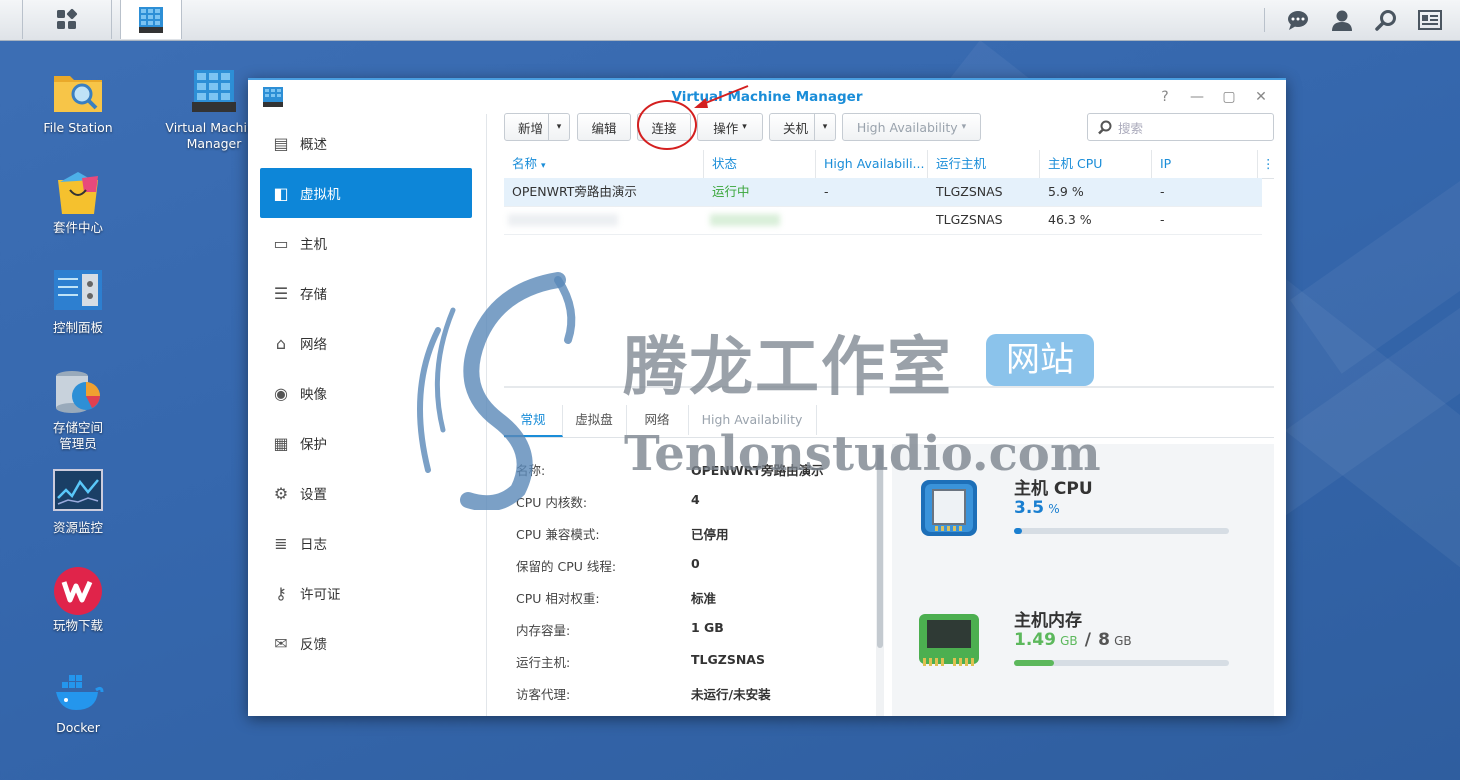 The width and height of the screenshot is (1460, 780). Describe the element at coordinates (752, 420) in the screenshot. I see `tab-high-availability: High Availability` at that location.